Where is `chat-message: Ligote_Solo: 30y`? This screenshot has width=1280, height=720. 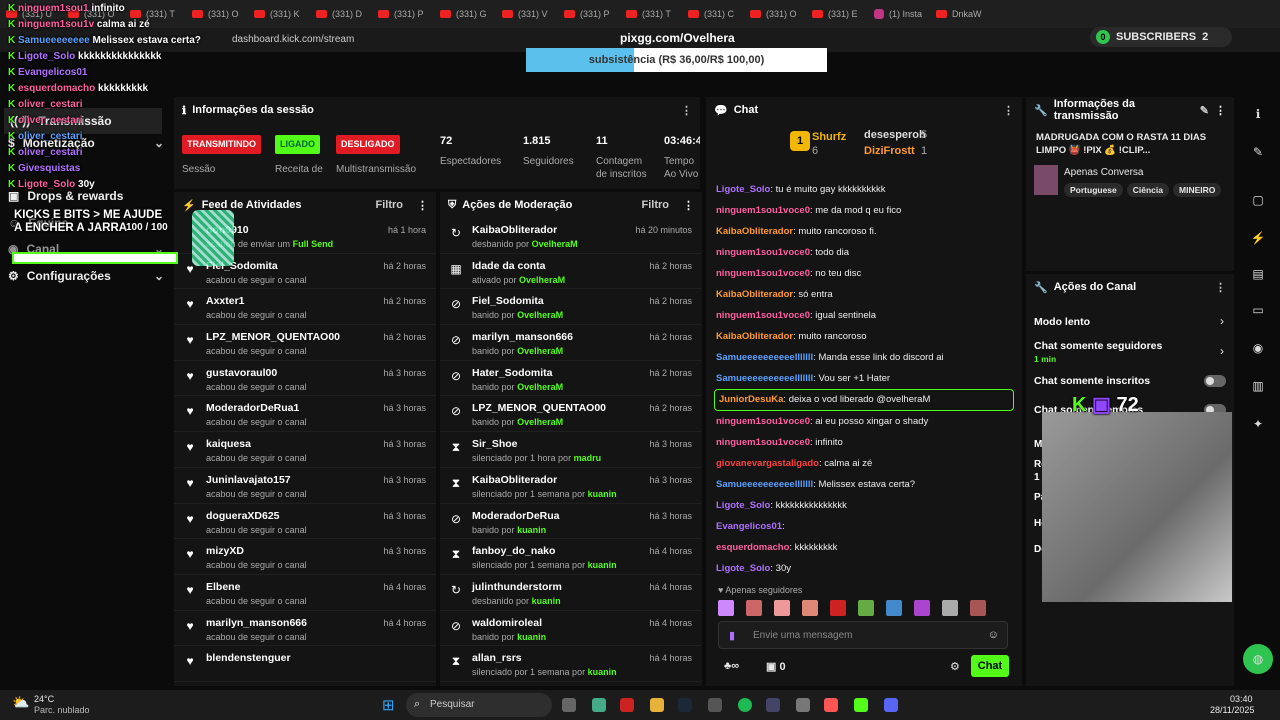 chat-message: Ligote_Solo: 30y is located at coordinates (864, 568).